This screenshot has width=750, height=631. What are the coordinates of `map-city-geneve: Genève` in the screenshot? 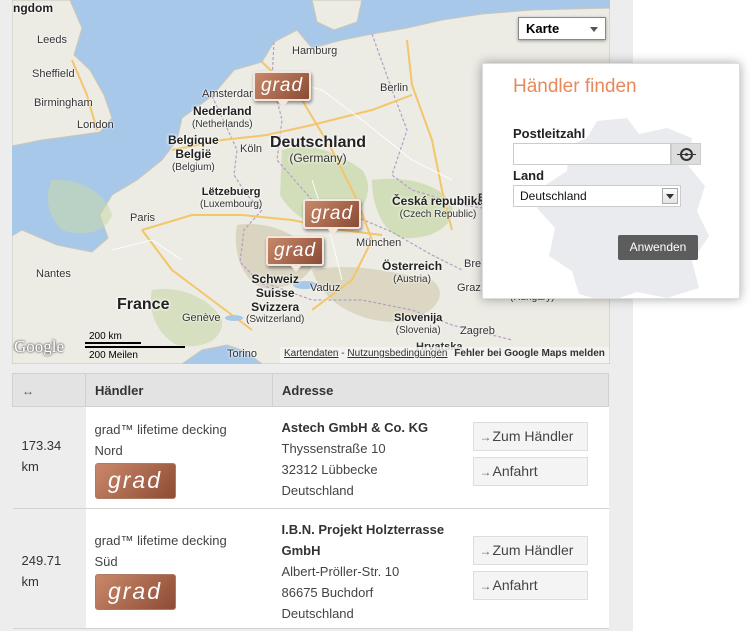 It's located at (201, 318).